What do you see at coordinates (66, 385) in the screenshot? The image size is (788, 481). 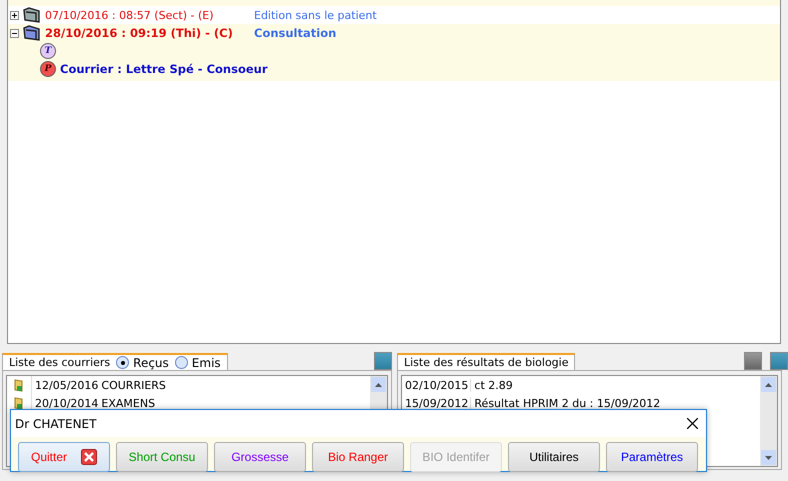 I see `letter-date: 12/05/2016` at bounding box center [66, 385].